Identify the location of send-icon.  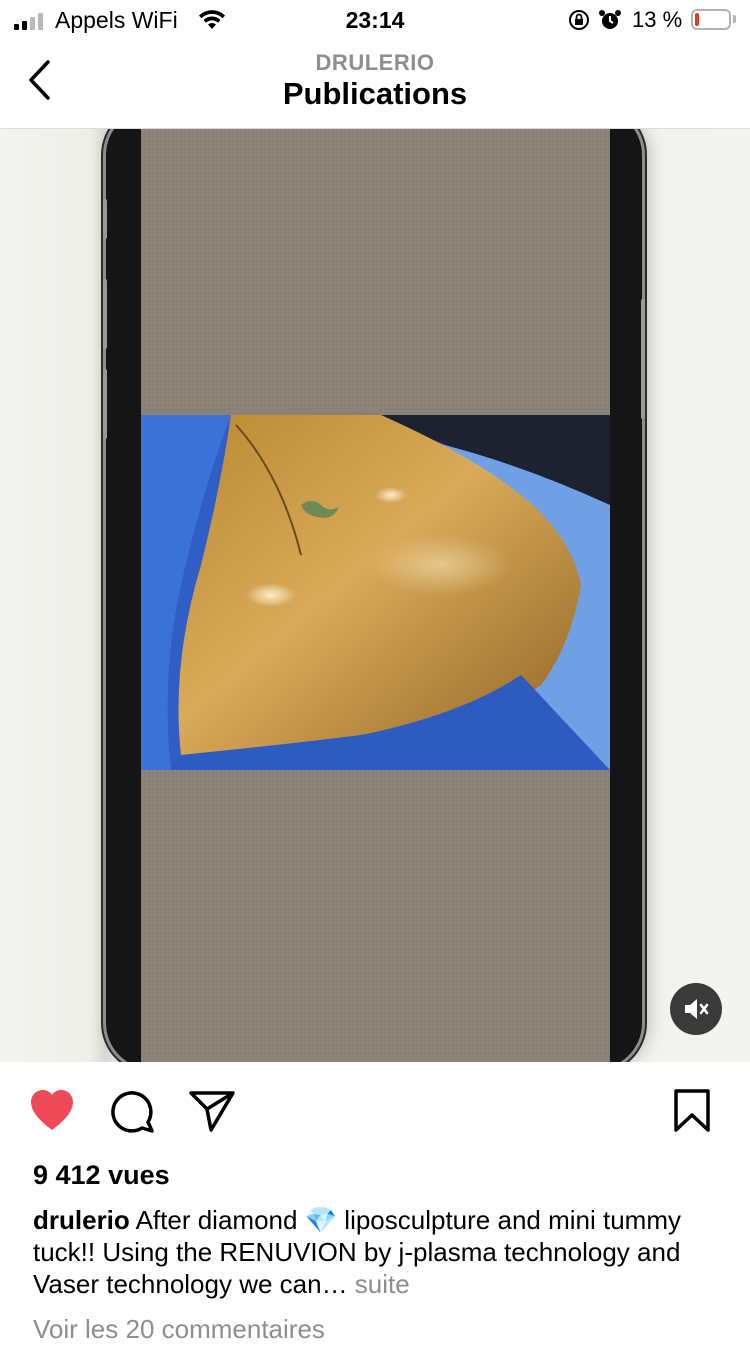
(212, 1111).